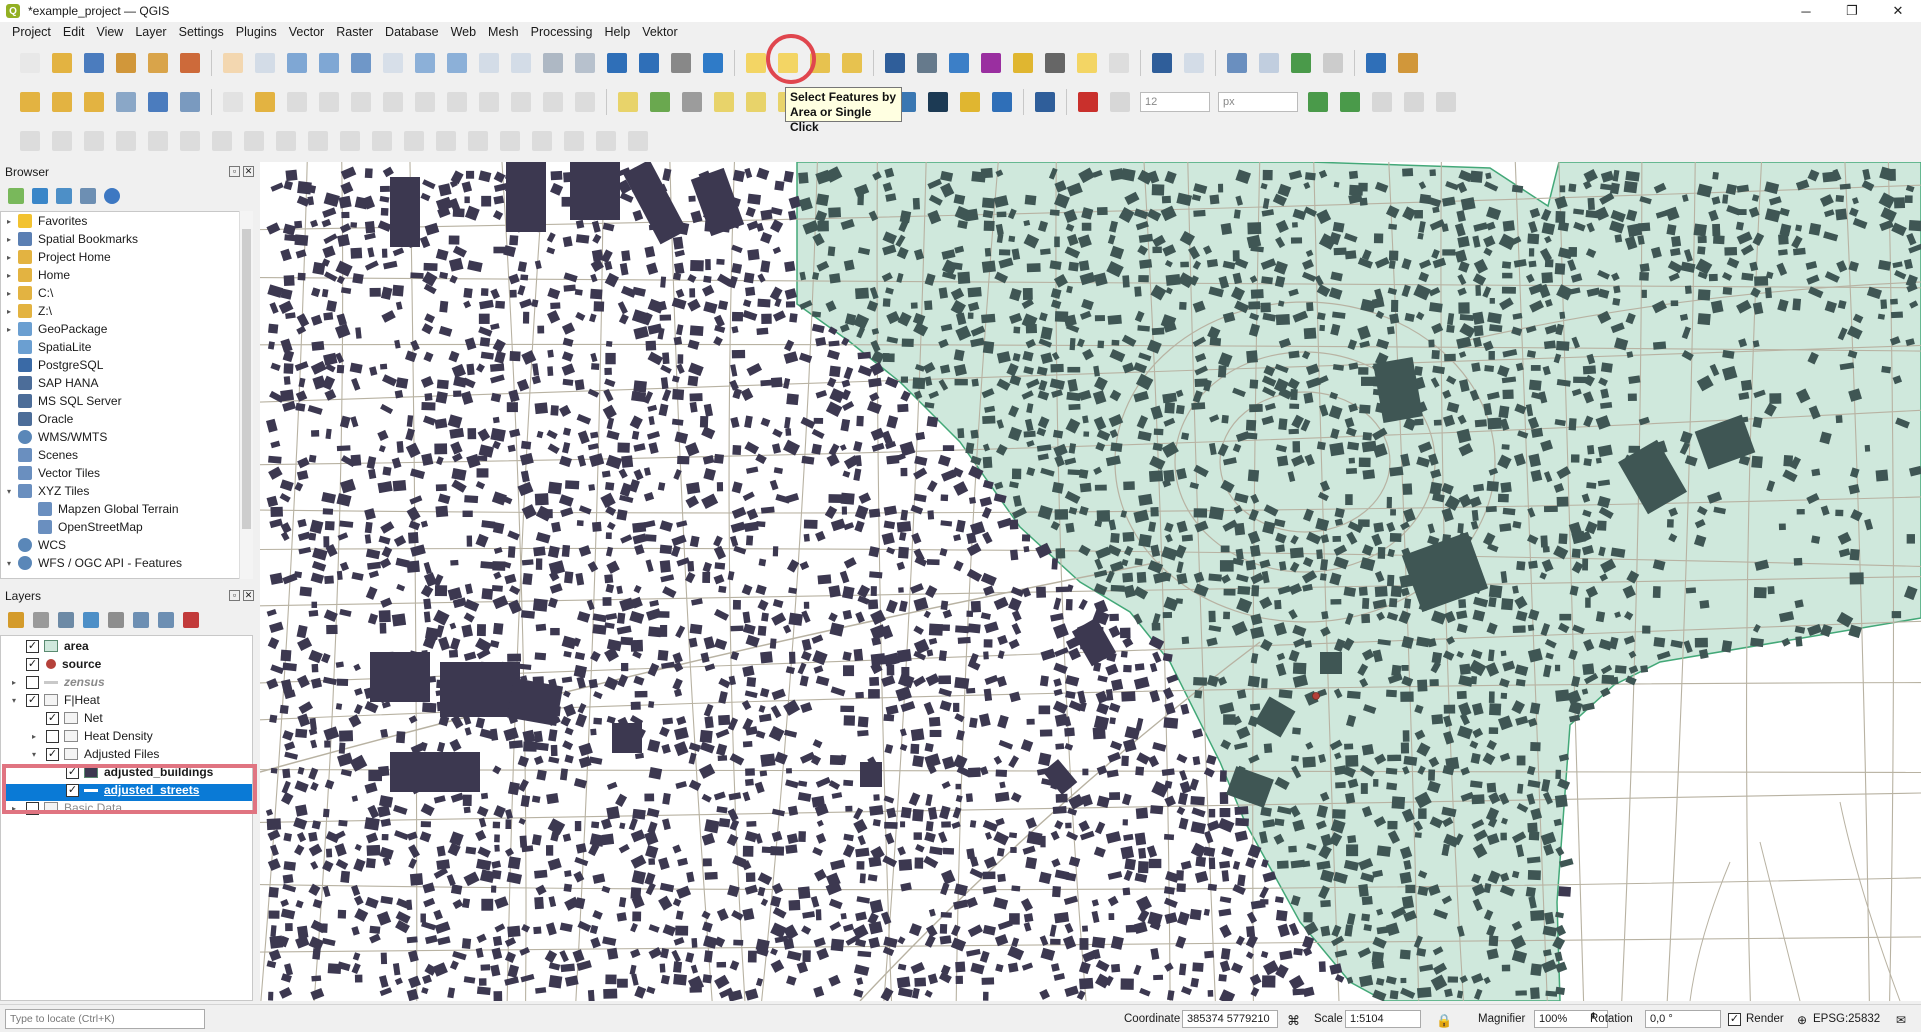  I want to click on cad-m-button, so click(414, 141).